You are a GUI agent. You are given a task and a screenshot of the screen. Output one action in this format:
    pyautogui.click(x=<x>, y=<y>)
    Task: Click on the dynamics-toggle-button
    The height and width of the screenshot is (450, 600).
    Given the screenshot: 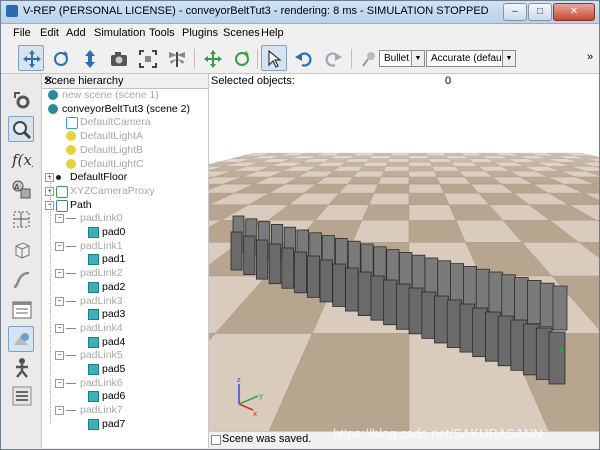 What is the action you would take?
    pyautogui.click(x=368, y=58)
    